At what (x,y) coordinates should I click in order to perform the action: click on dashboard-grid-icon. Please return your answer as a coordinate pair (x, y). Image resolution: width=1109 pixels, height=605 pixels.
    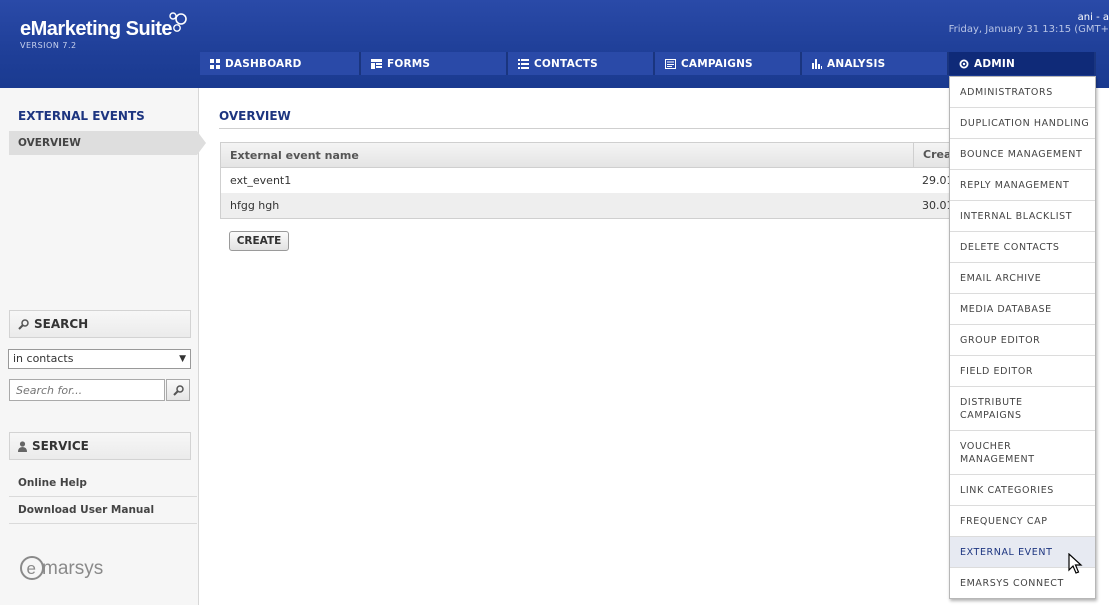
    Looking at the image, I should click on (215, 63).